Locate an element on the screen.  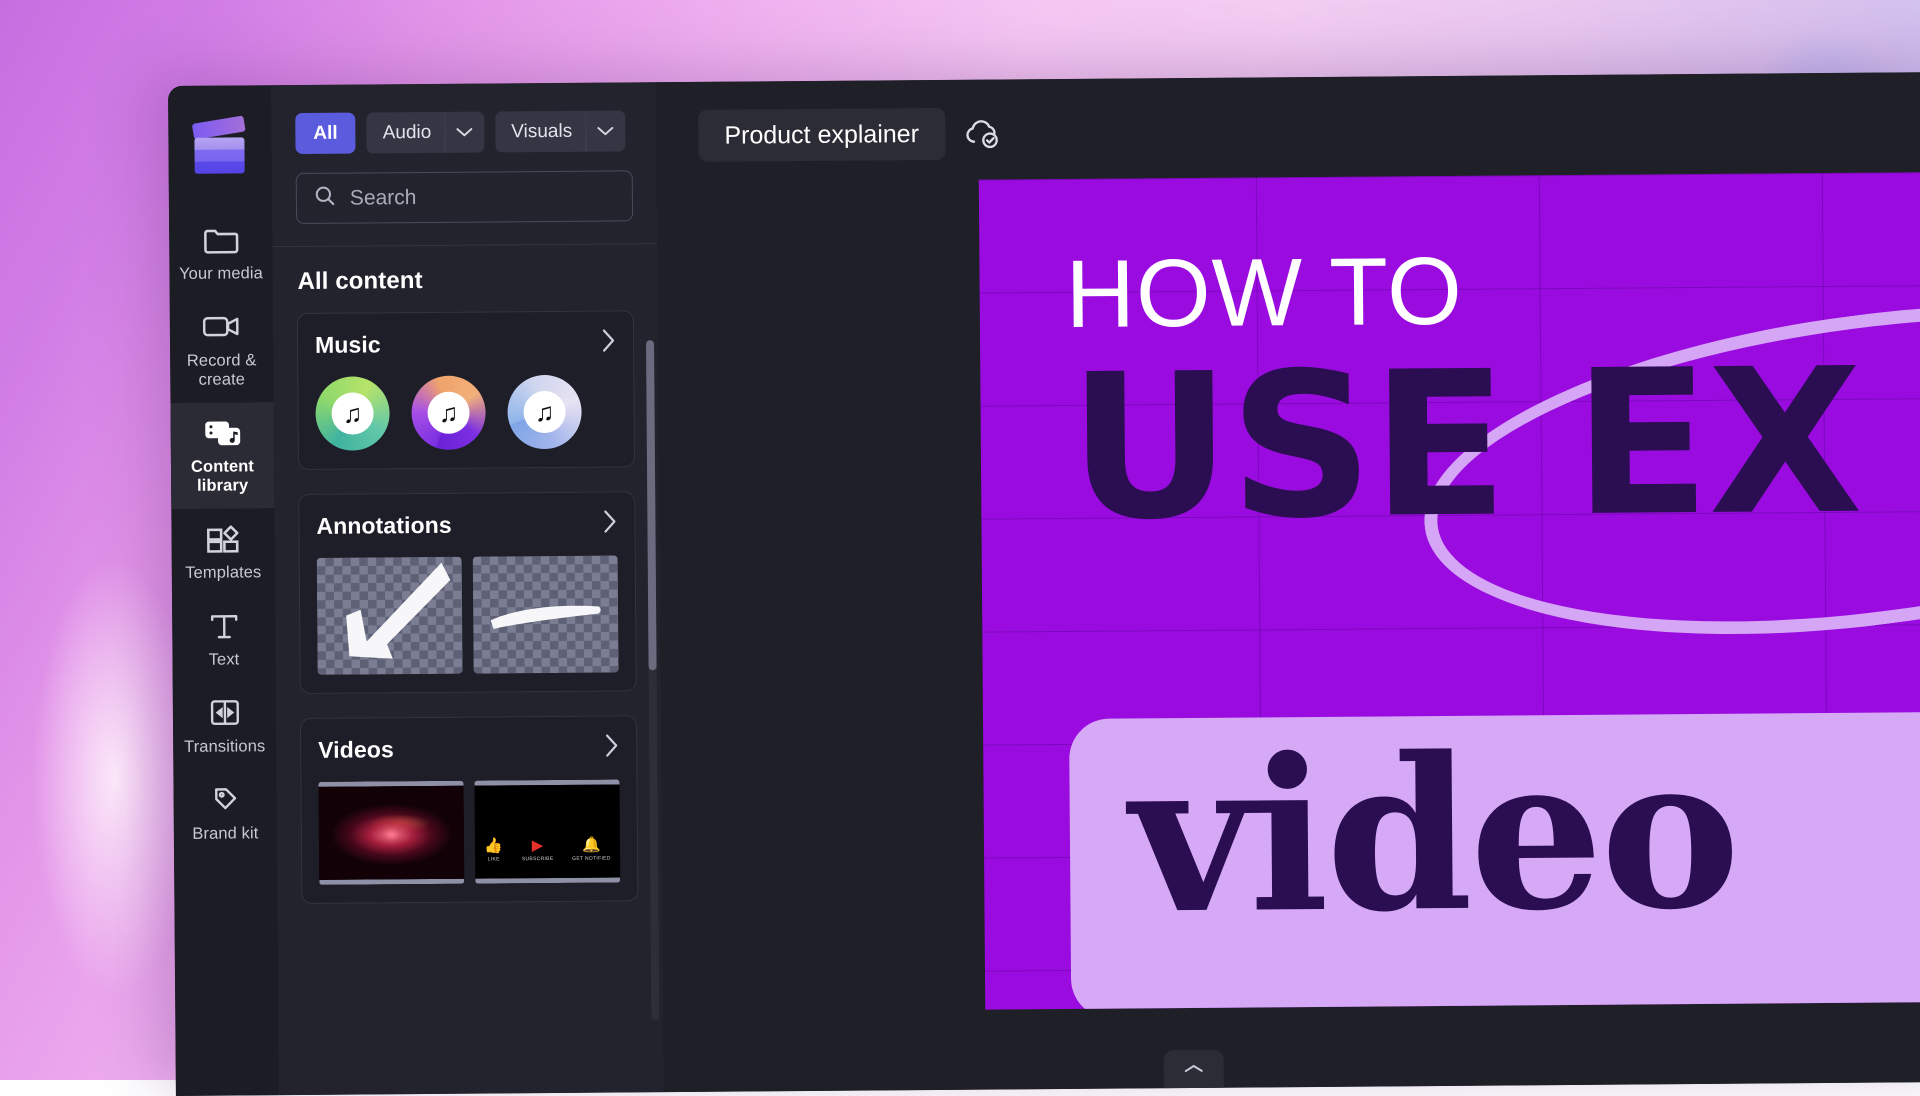
music-disc-green: ♫ is located at coordinates (352, 413).